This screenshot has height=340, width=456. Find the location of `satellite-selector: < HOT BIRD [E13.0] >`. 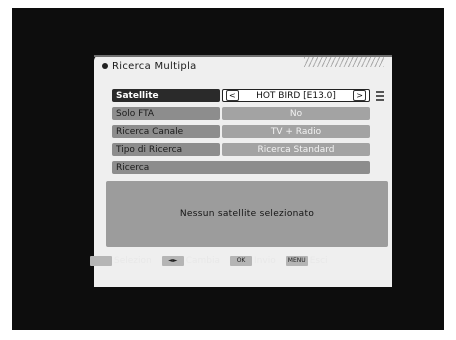

satellite-selector: < HOT BIRD [E13.0] > is located at coordinates (296, 95).